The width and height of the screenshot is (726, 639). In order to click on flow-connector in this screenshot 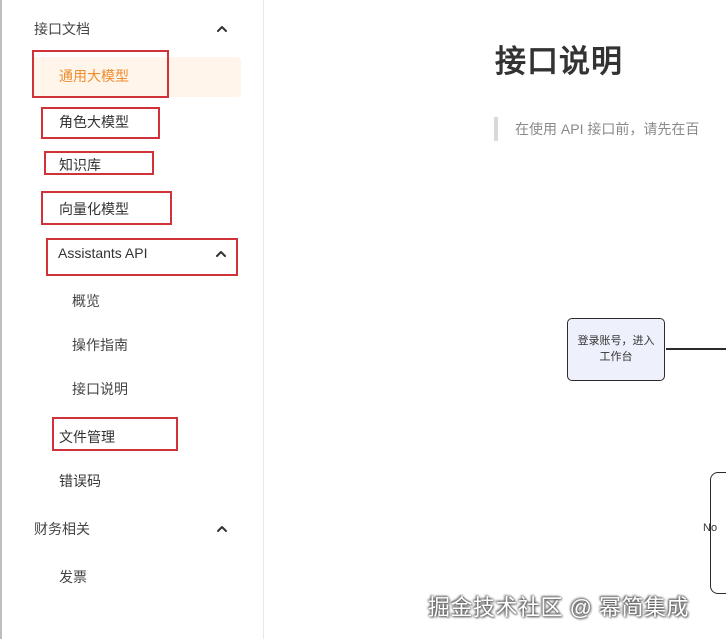, I will do `click(696, 349)`.